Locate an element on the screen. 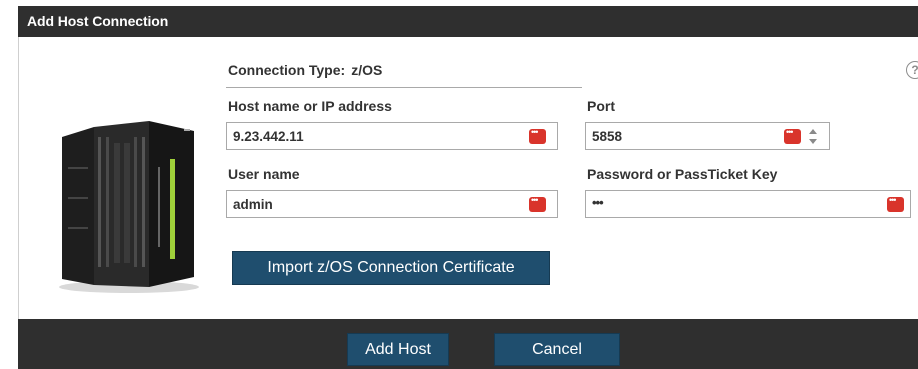 The width and height of the screenshot is (918, 369). port-value: 5858 is located at coordinates (607, 136).